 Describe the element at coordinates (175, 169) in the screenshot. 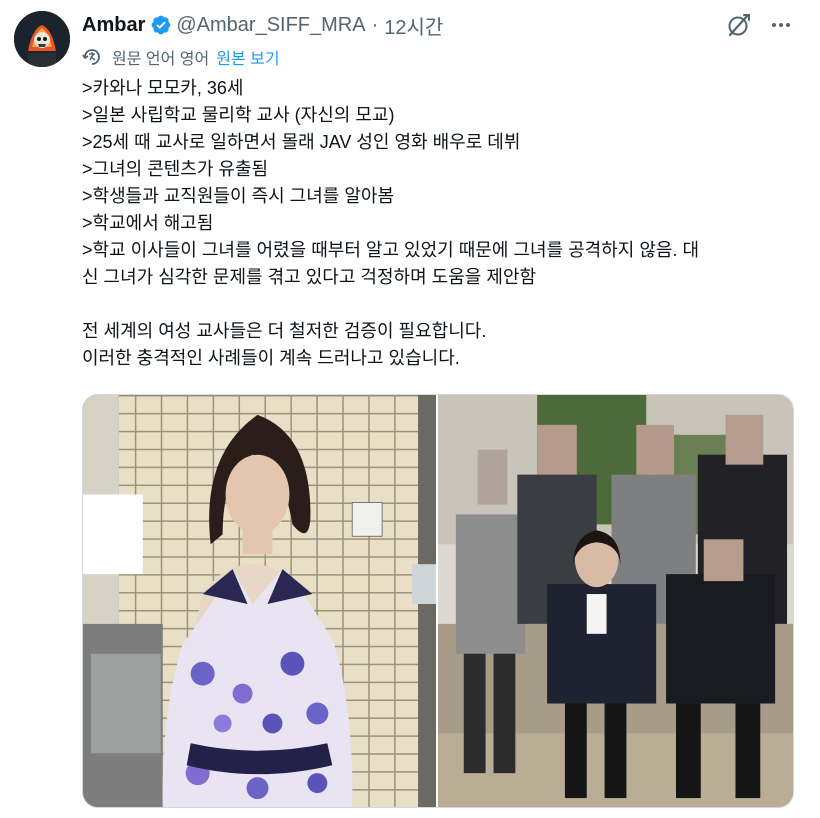

I see `tweet-line: >그녀의 콘텐츠가 유출됨` at that location.